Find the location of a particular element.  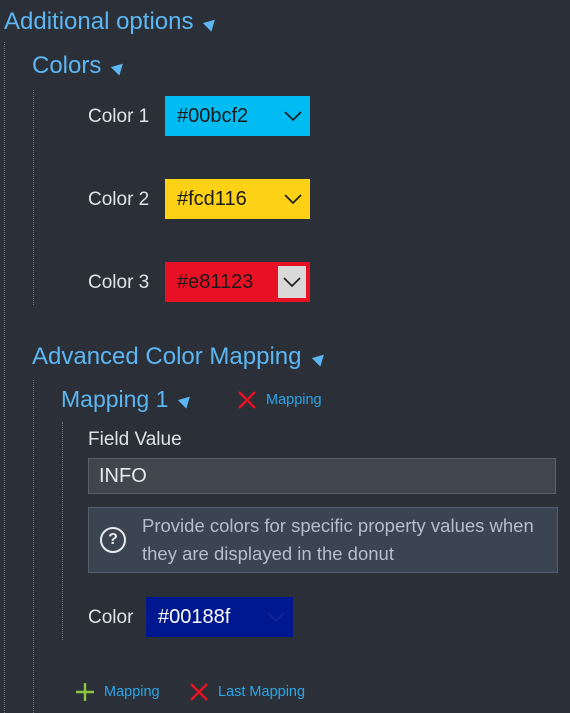

mapping-1-title: Mapping 1 is located at coordinates (115, 399).